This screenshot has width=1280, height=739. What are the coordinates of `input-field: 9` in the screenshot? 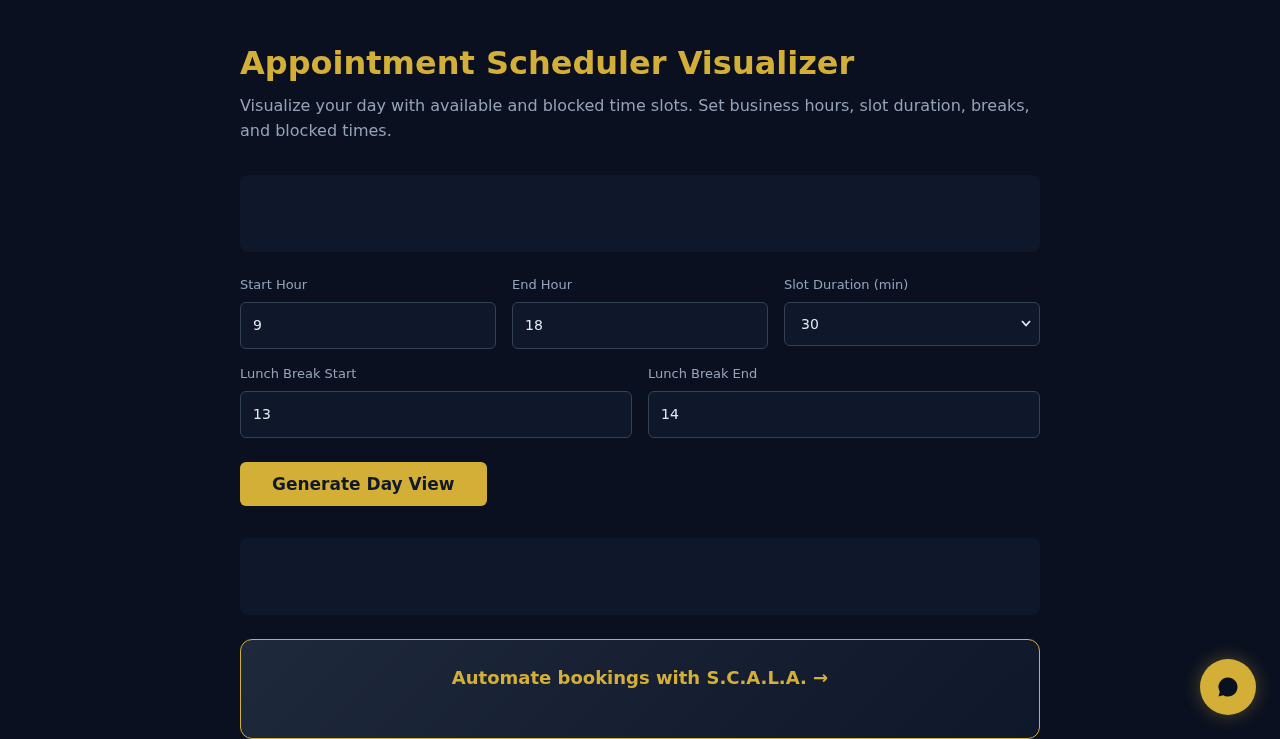 It's located at (368, 325).